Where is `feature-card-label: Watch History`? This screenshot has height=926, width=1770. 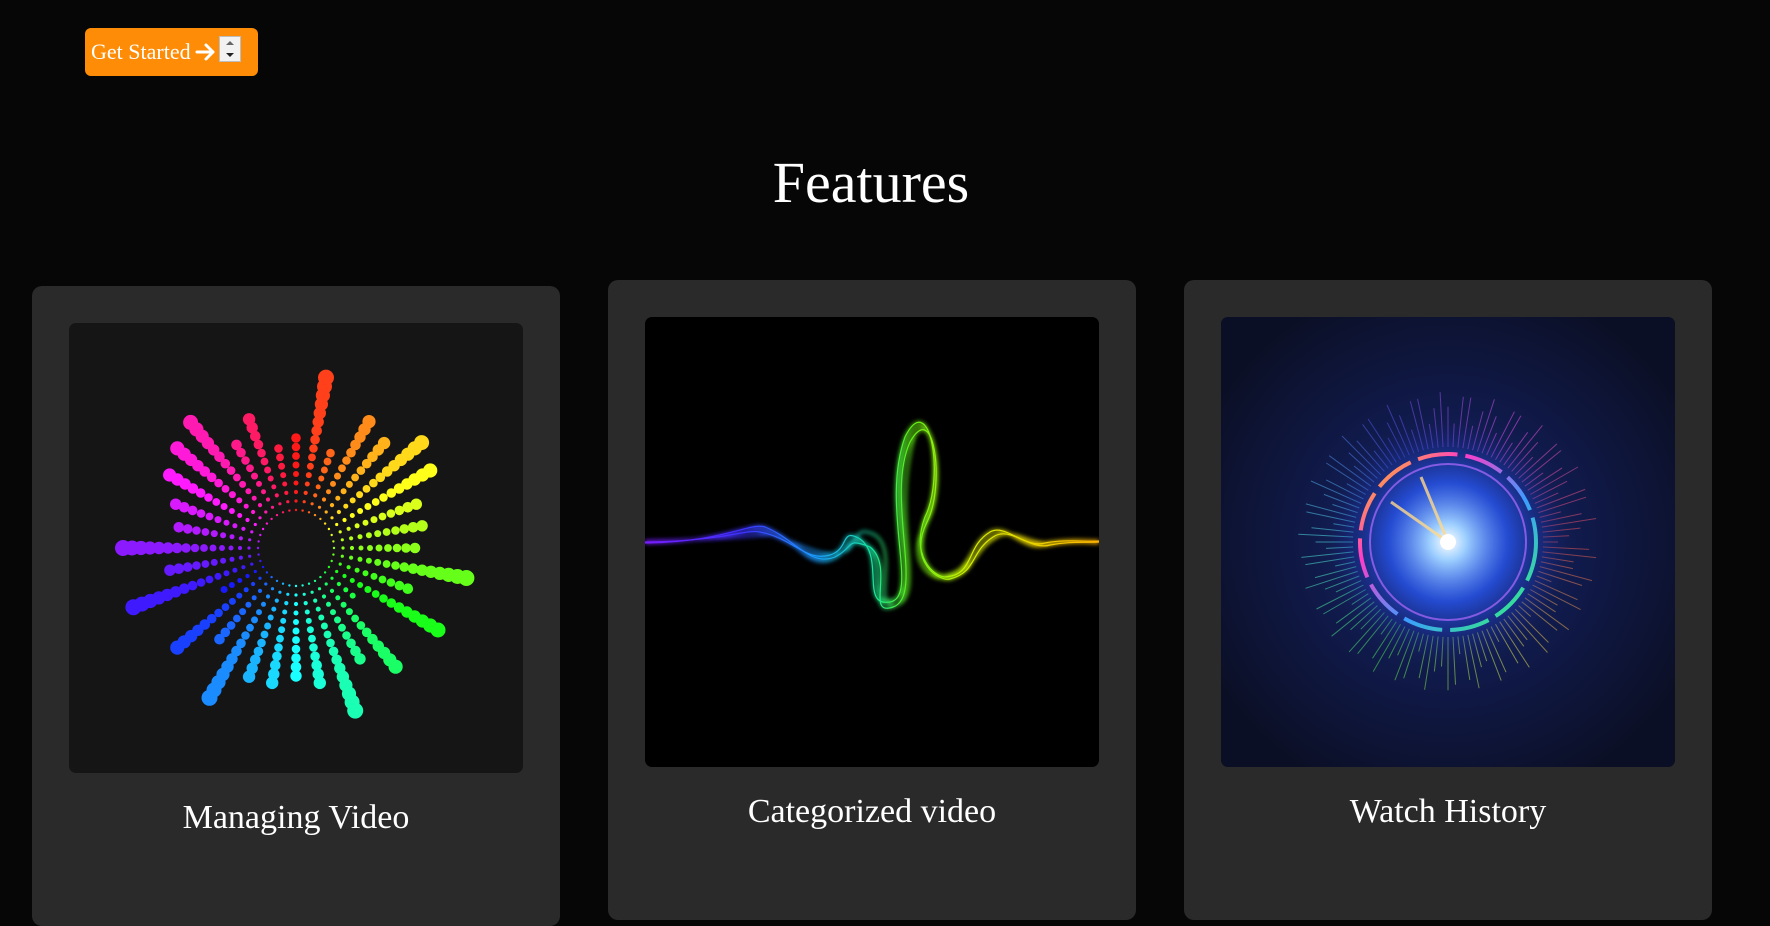
feature-card-label: Watch History is located at coordinates (1448, 811).